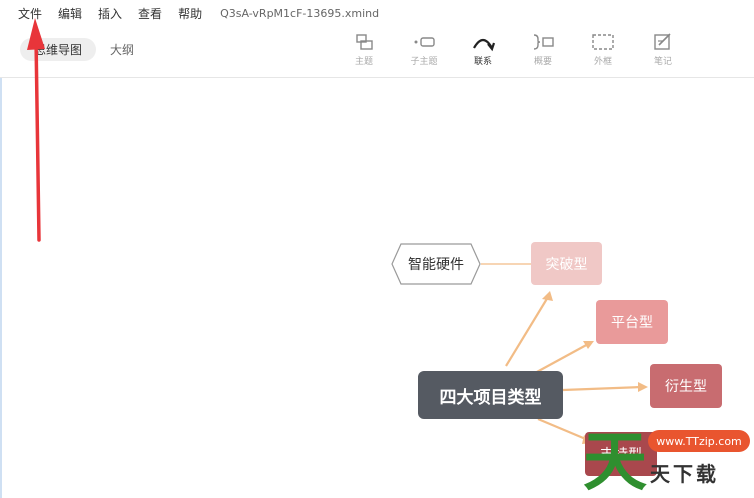 This screenshot has height=498, width=754. I want to click on topic-tool-button: 主题, so click(364, 51).